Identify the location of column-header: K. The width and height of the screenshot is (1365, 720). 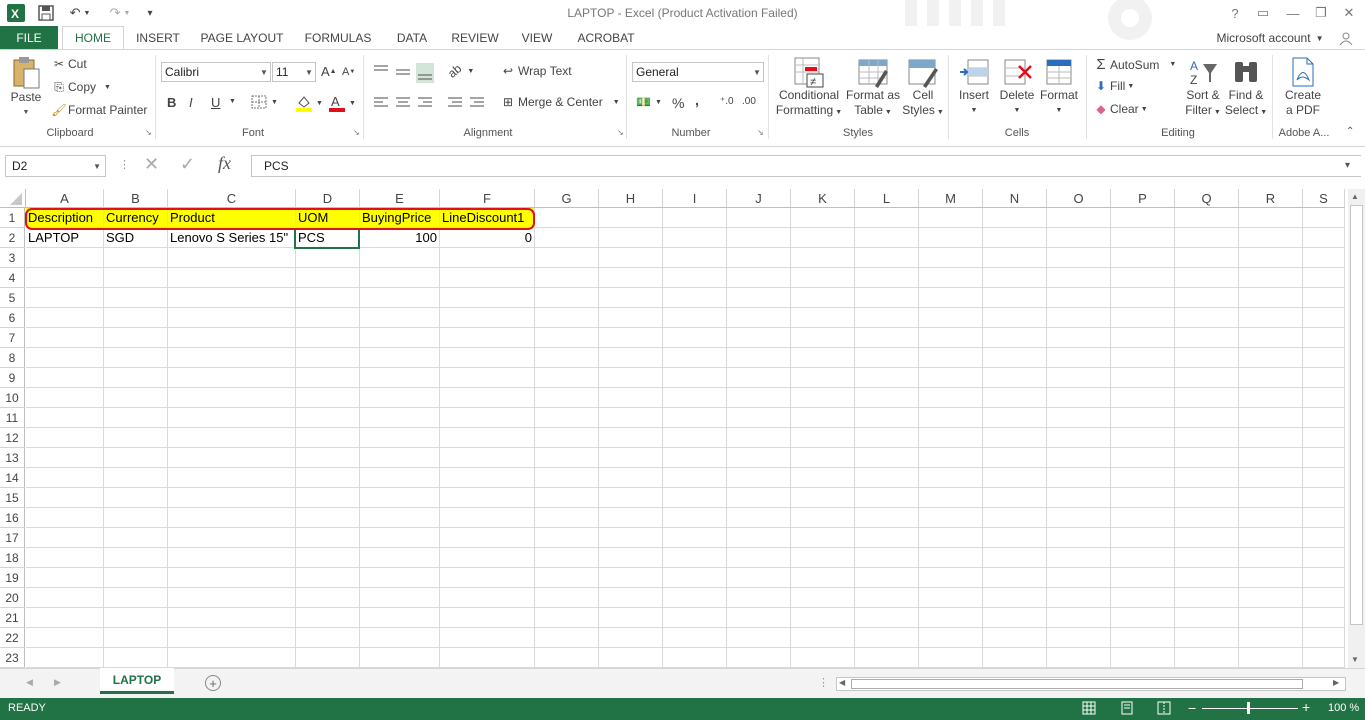
(823, 198).